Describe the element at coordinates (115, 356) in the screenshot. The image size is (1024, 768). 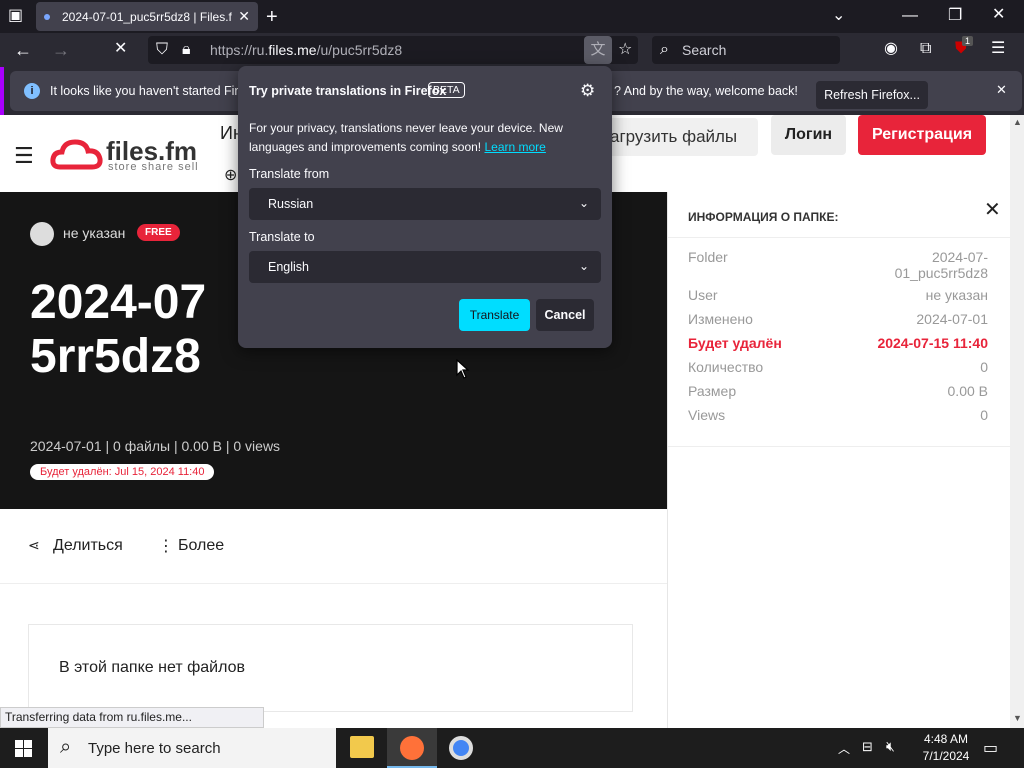
I see `folder-title-line2: 5rr5dz8` at that location.